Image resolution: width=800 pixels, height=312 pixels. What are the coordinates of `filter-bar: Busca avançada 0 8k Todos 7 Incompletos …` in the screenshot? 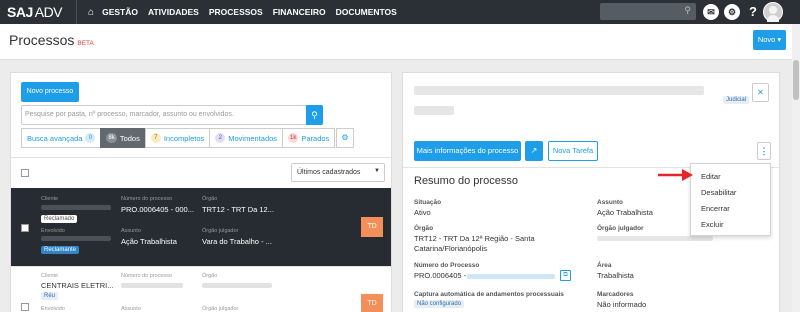 It's located at (178, 138).